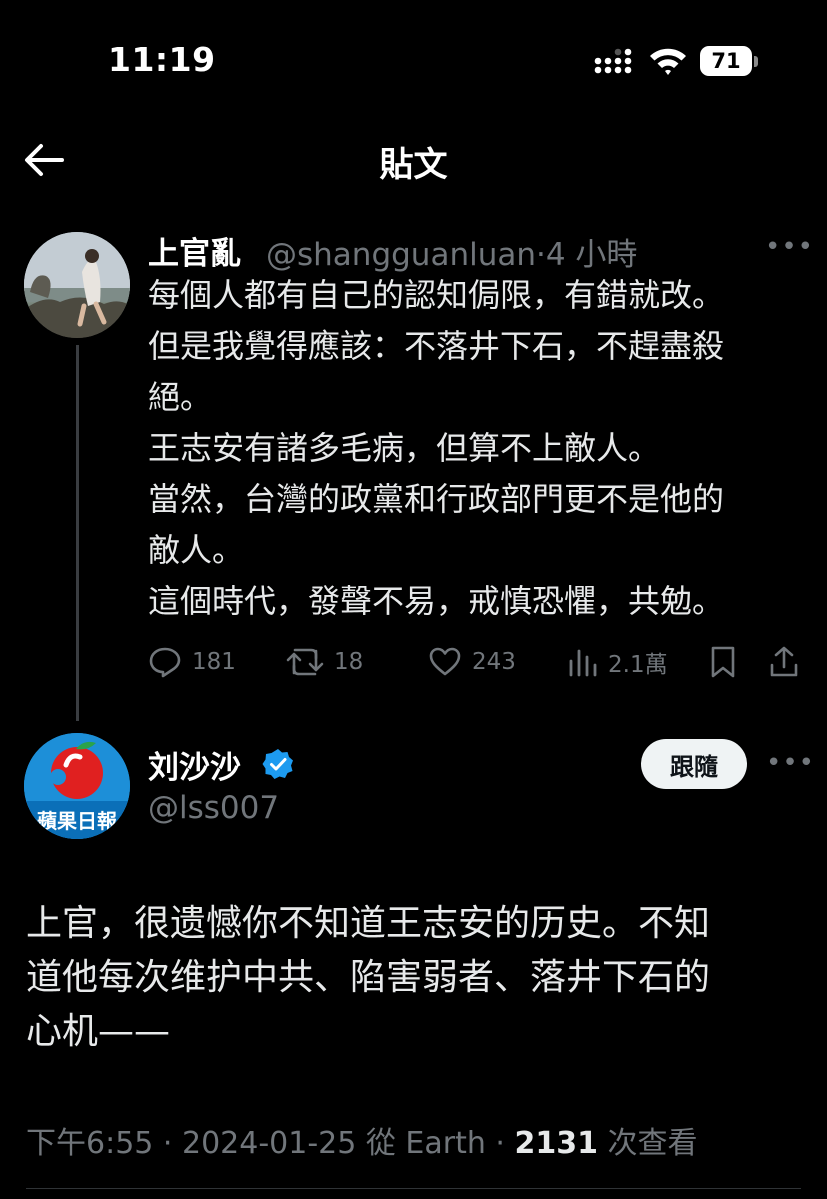  I want to click on retweet-icon, so click(305, 662).